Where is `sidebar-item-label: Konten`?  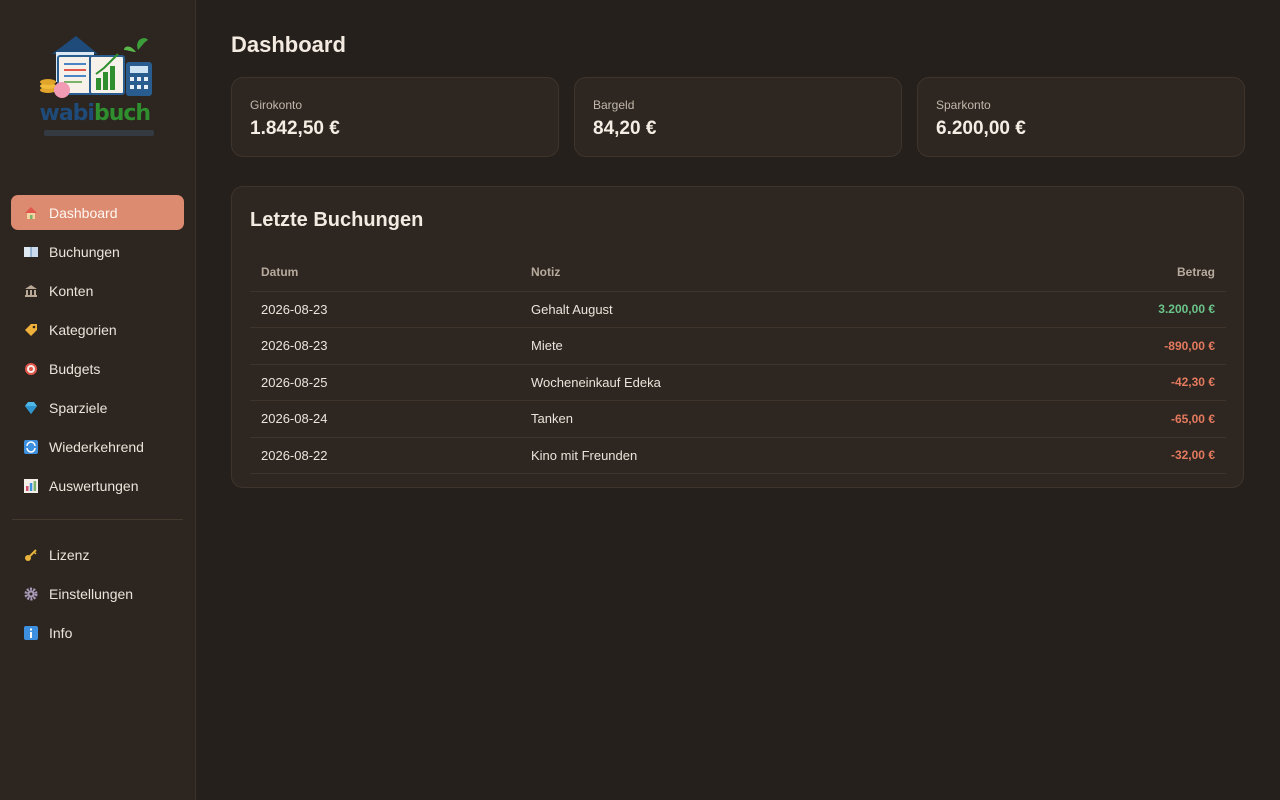 sidebar-item-label: Konten is located at coordinates (71, 290).